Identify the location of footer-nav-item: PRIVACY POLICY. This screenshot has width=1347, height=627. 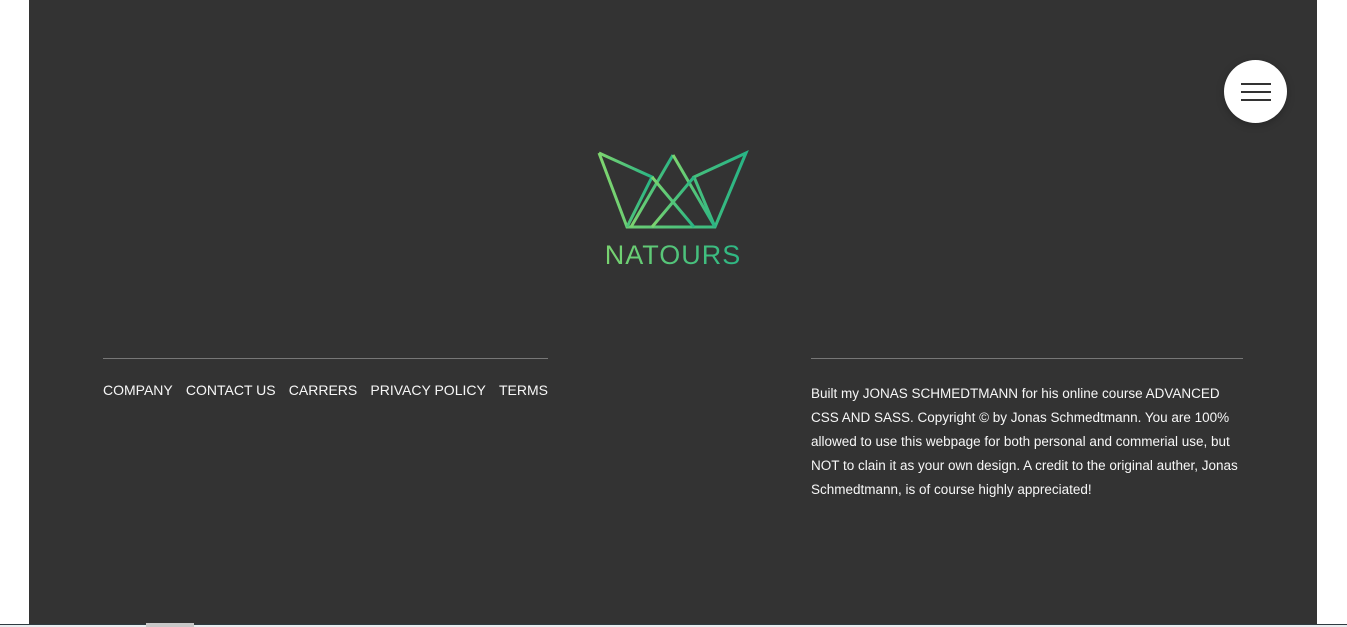
(427, 391).